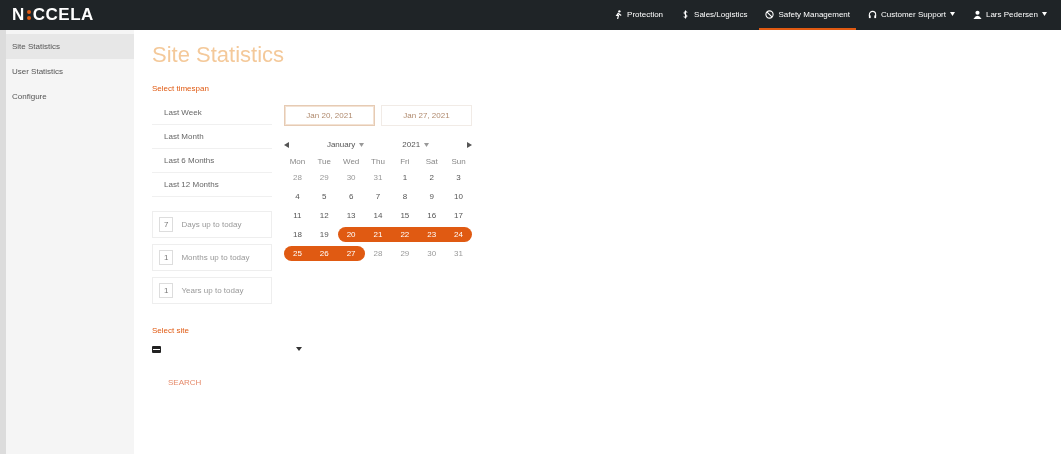  What do you see at coordinates (714, 15) in the screenshot?
I see `nav-tab: Sales/Logistics` at bounding box center [714, 15].